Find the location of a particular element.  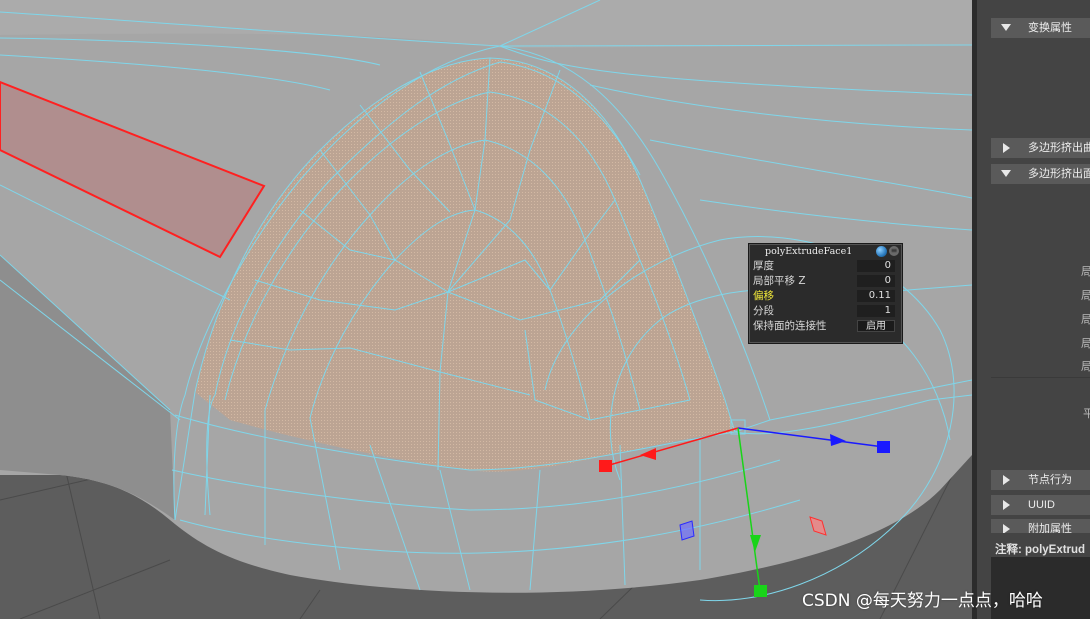

hud-value-local-translate-z: 0 is located at coordinates (876, 281).